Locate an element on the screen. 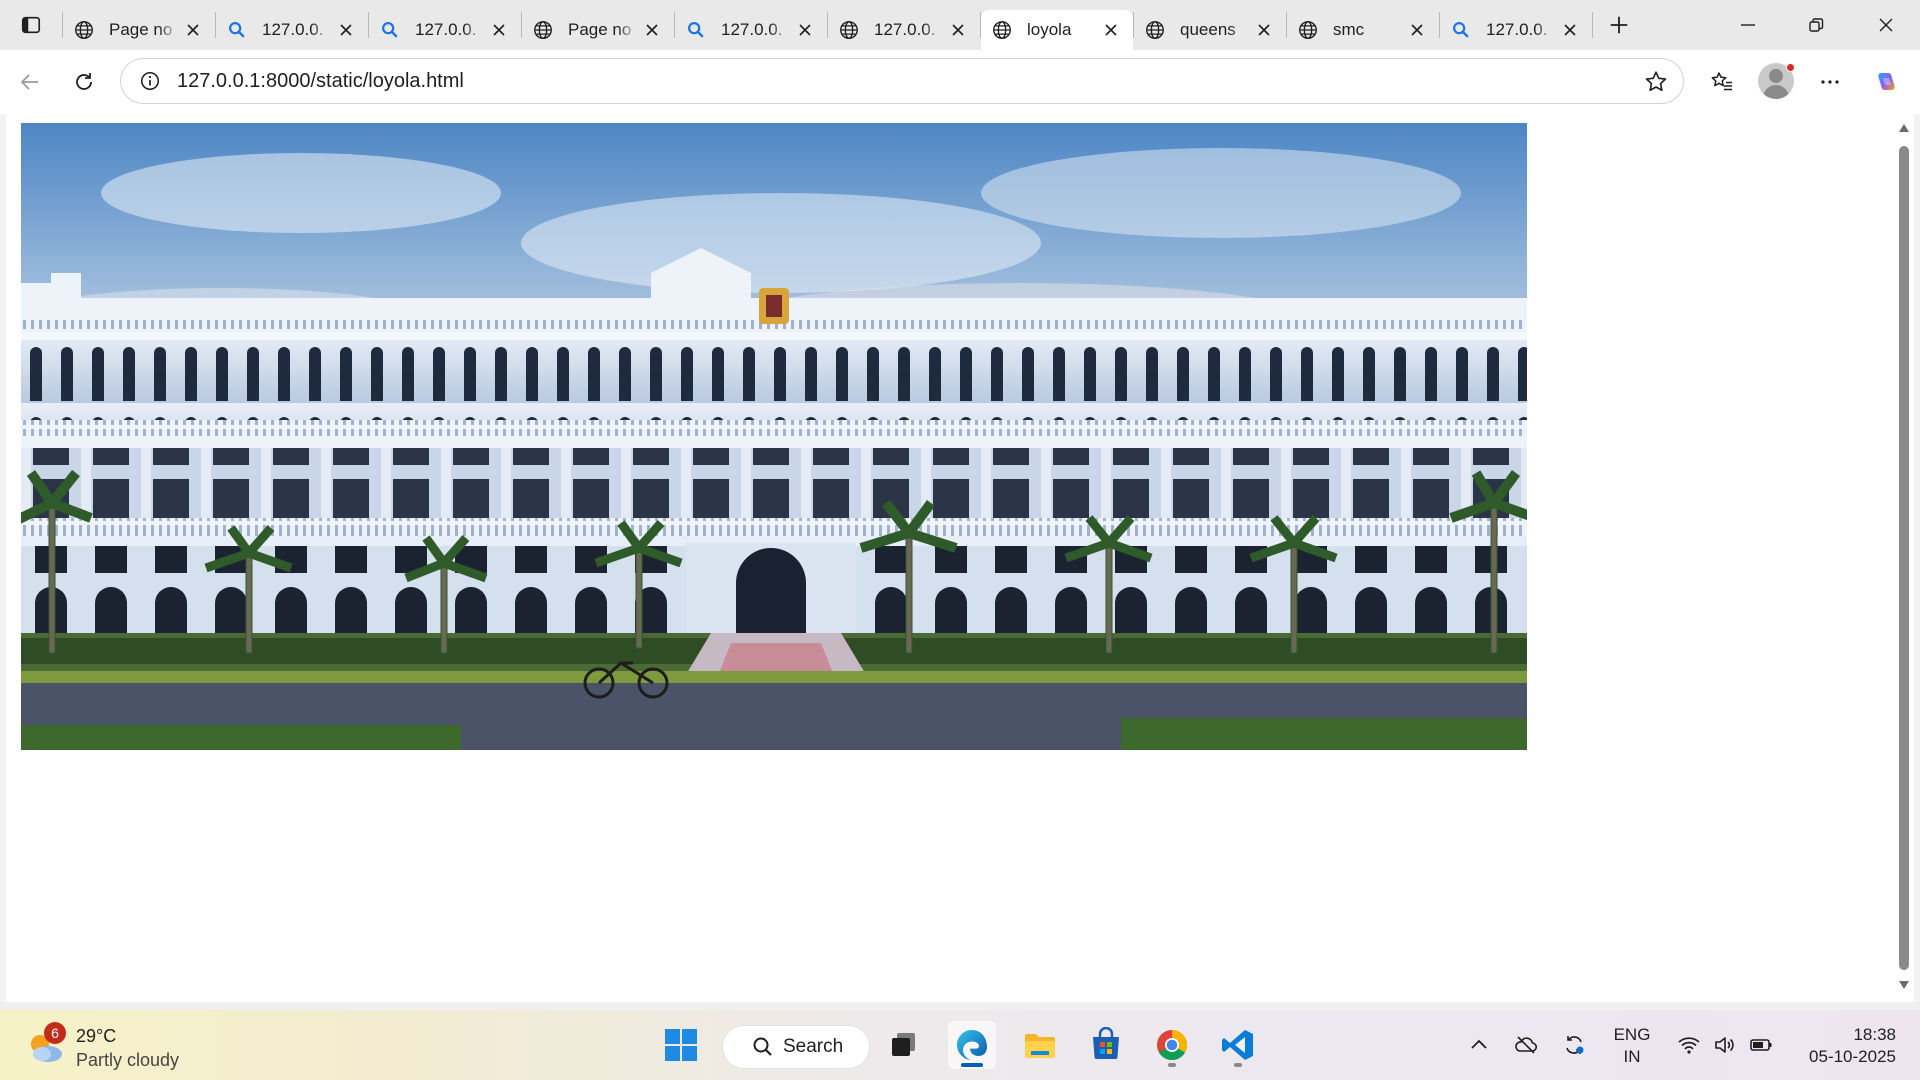 The width and height of the screenshot is (1920, 1080). more-dots-icon is located at coordinates (1830, 82).